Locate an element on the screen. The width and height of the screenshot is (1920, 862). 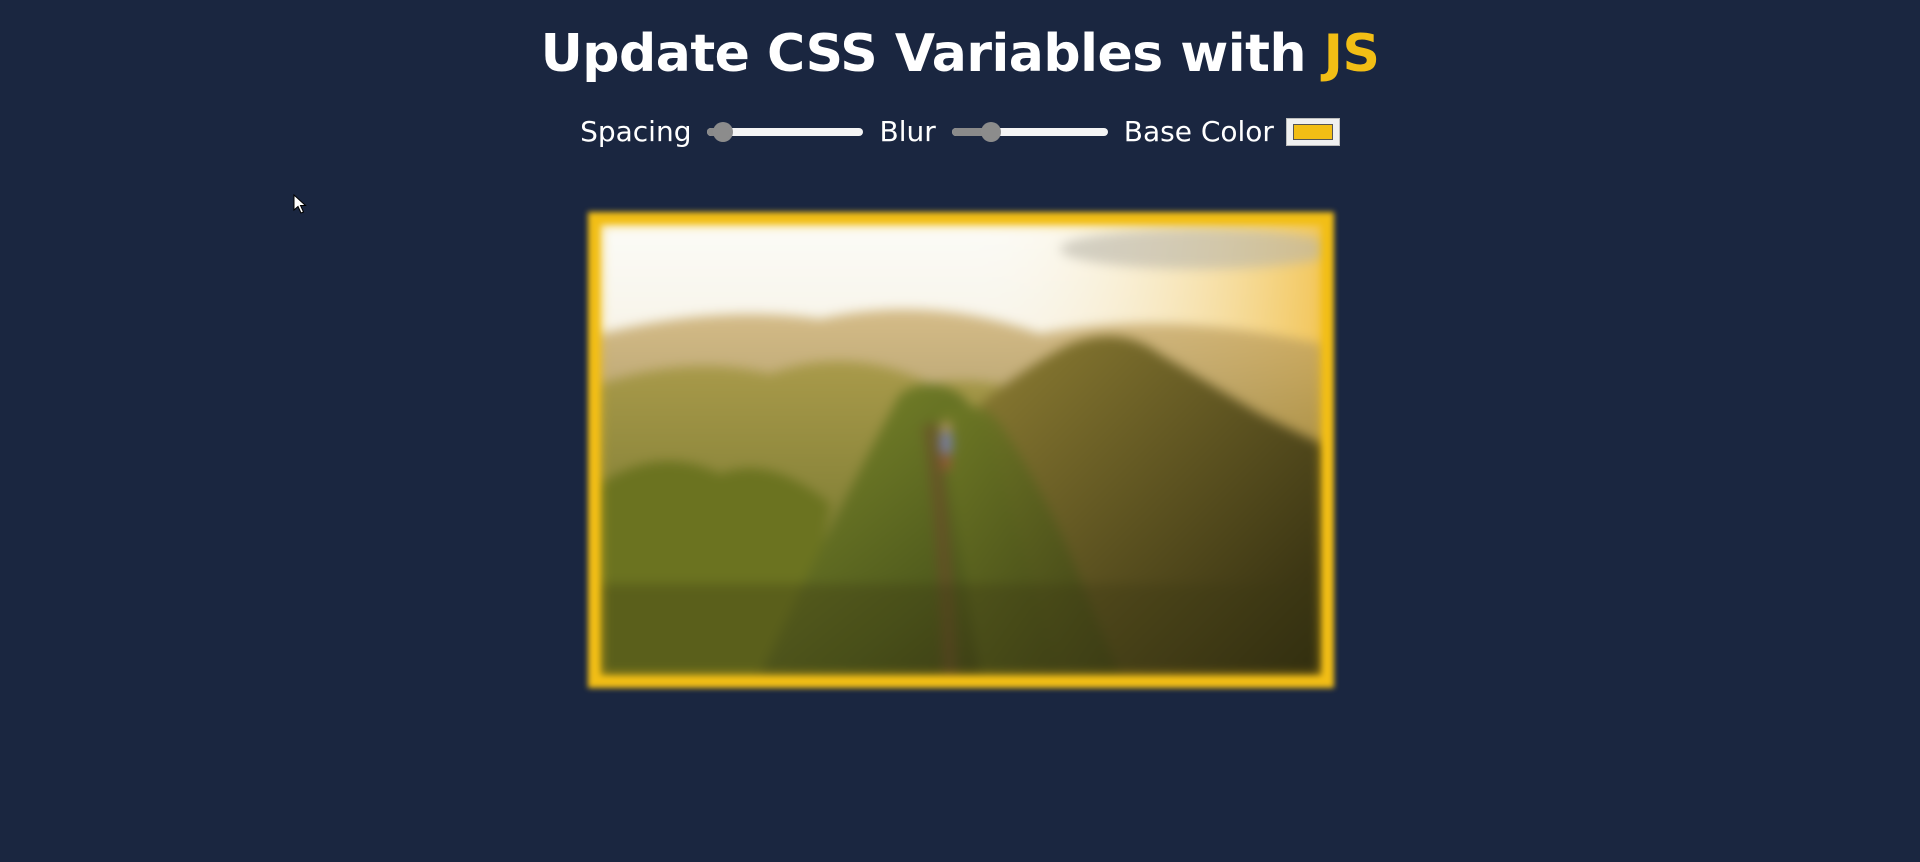
base-color-label: Base Color is located at coordinates (1198, 131).